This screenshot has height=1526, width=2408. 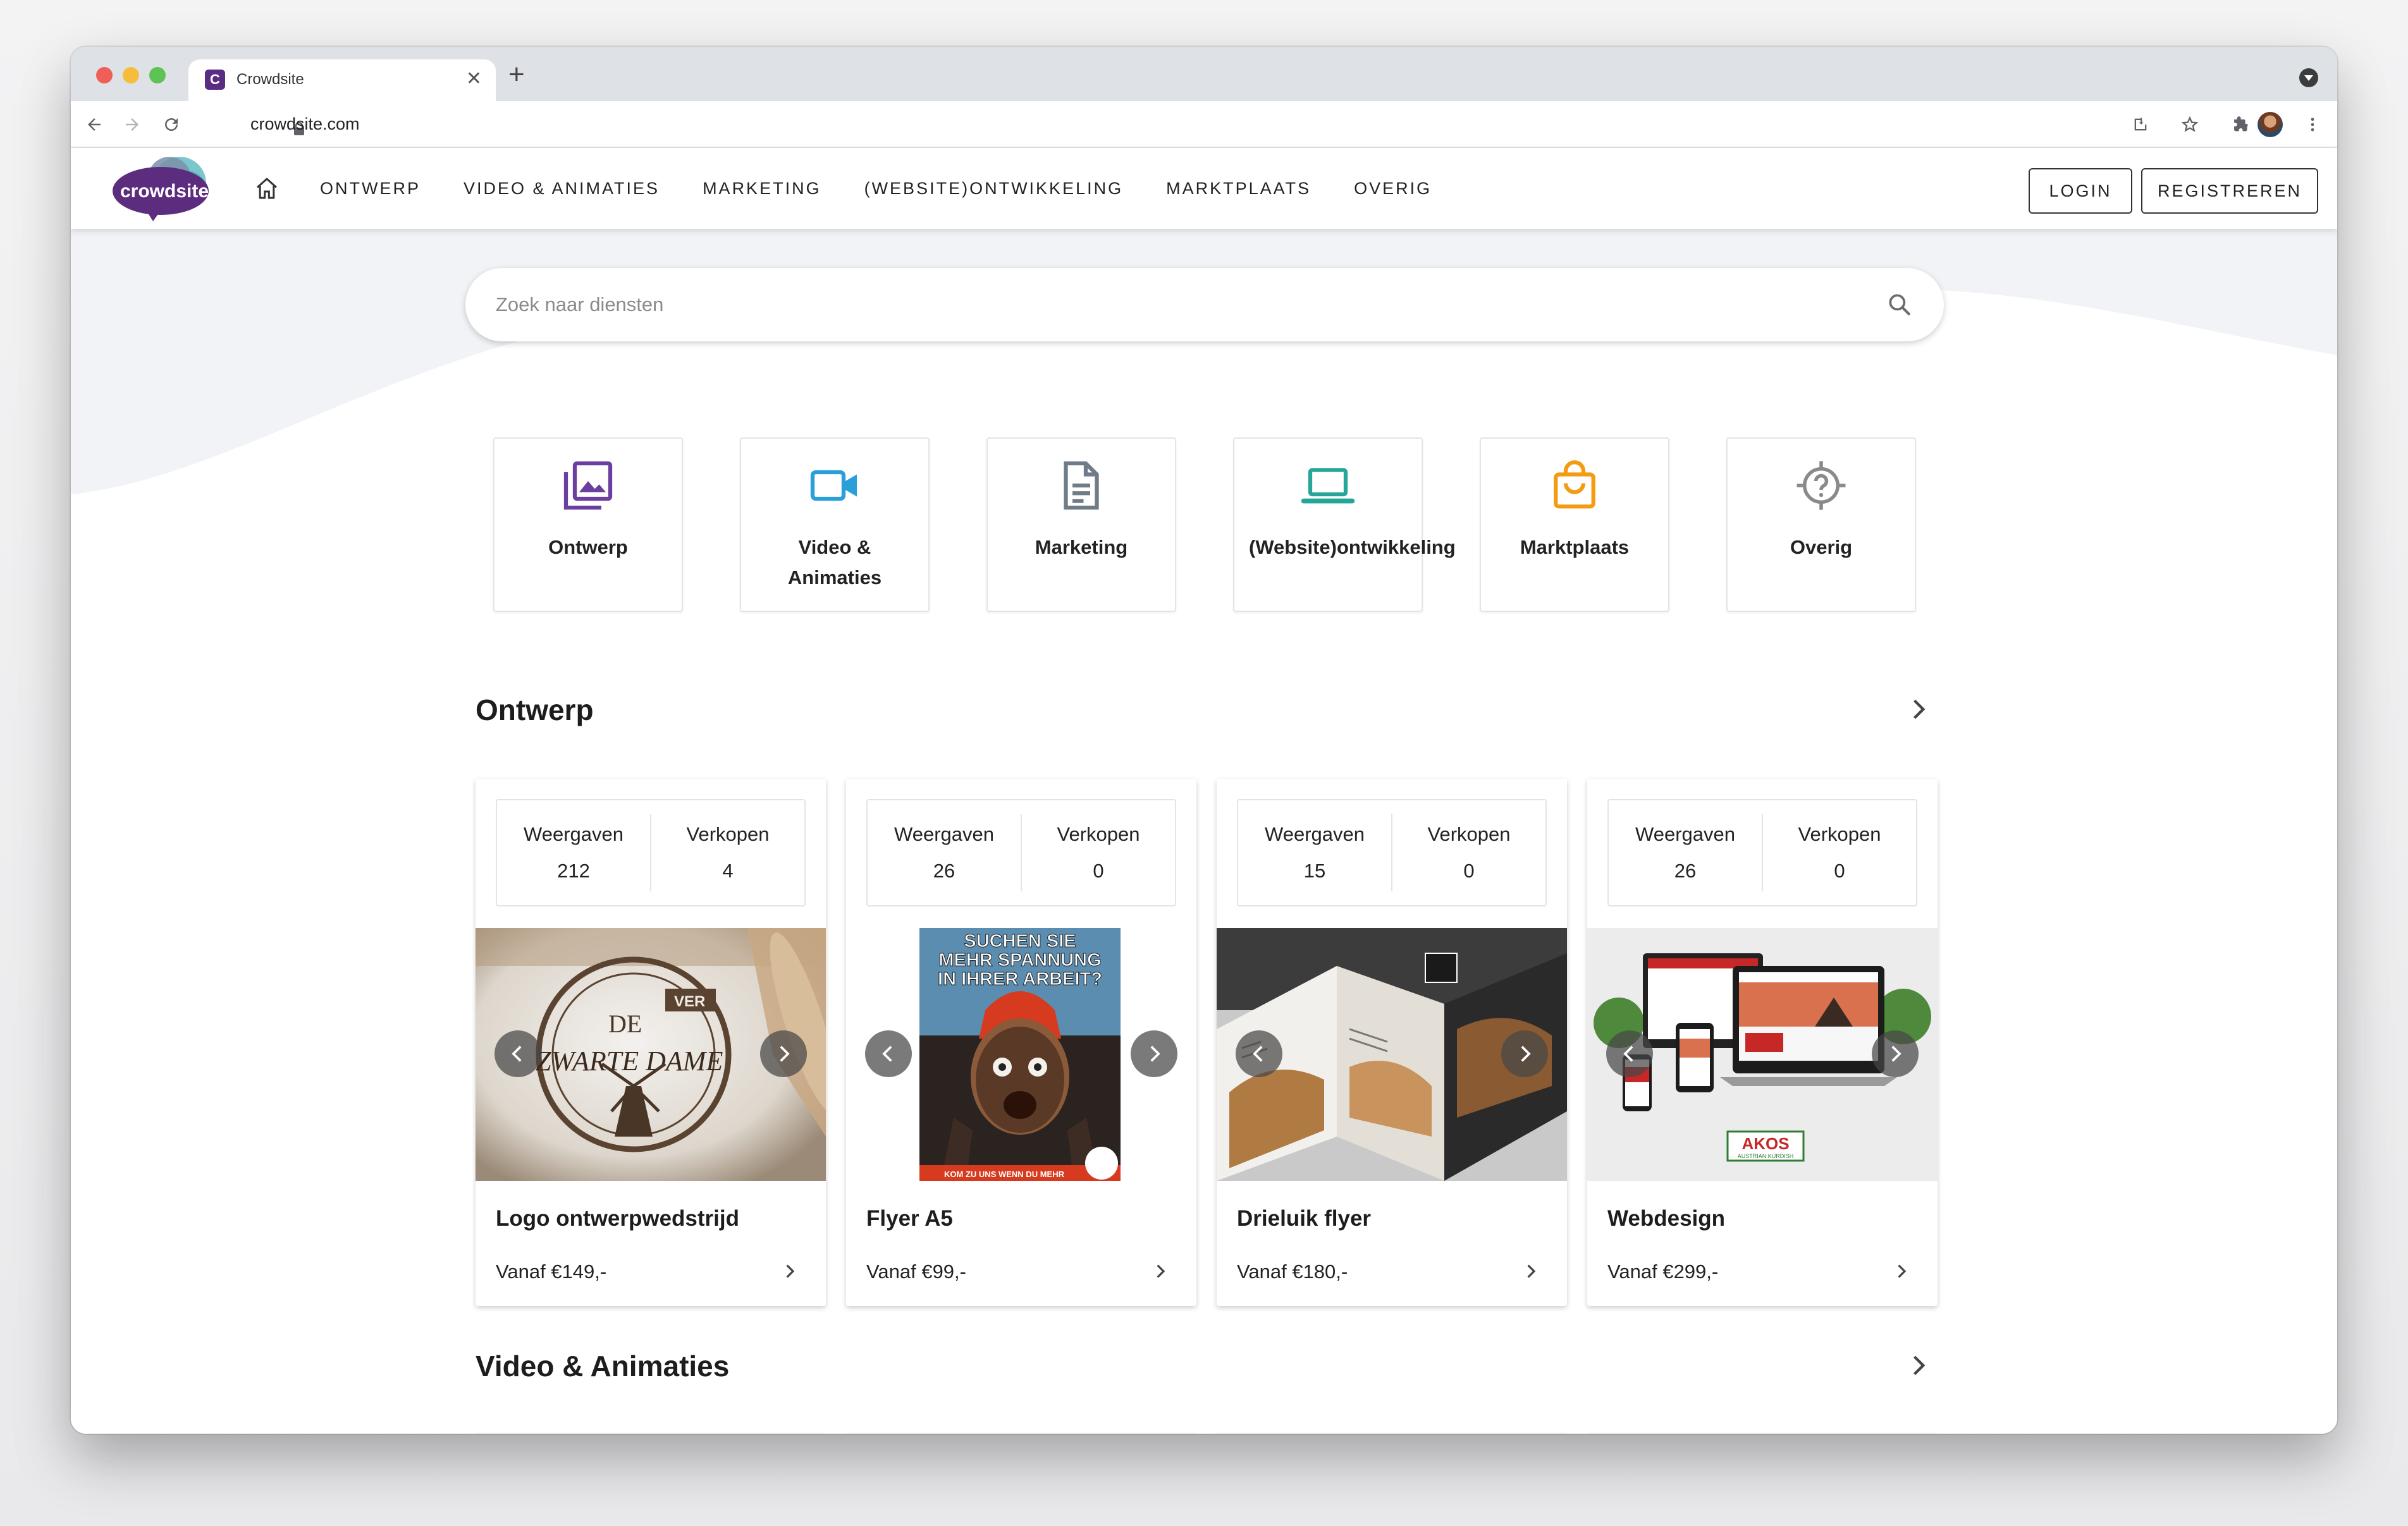 I want to click on back-arrow-icon, so click(x=94, y=124).